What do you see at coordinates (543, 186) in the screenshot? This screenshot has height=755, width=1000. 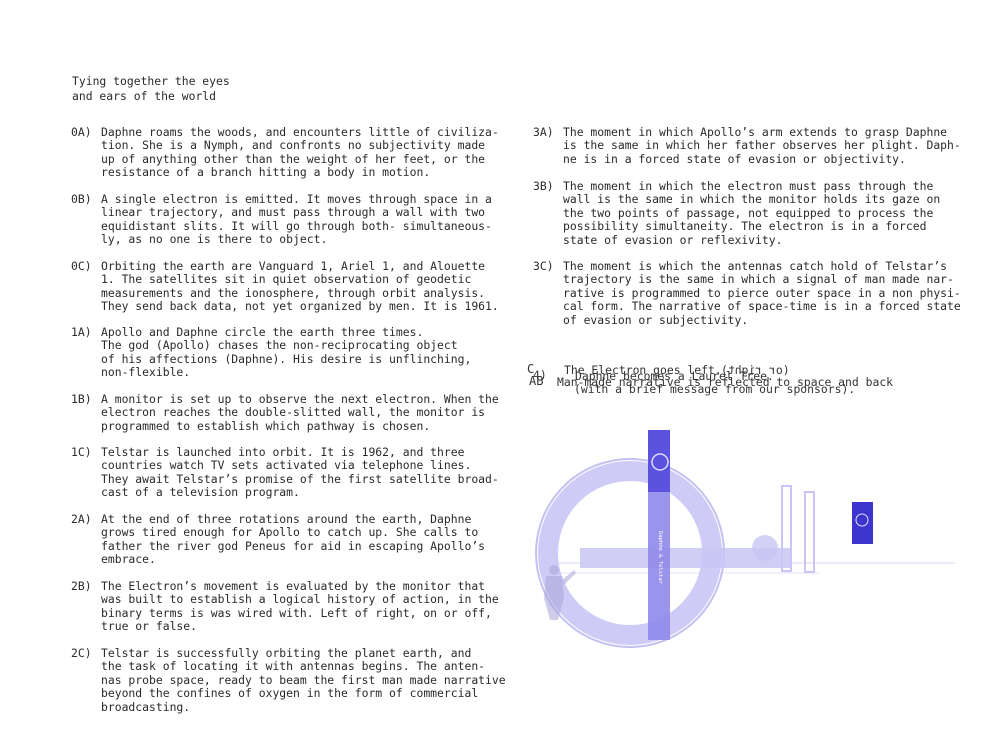 I see `entry-label: 3B)` at bounding box center [543, 186].